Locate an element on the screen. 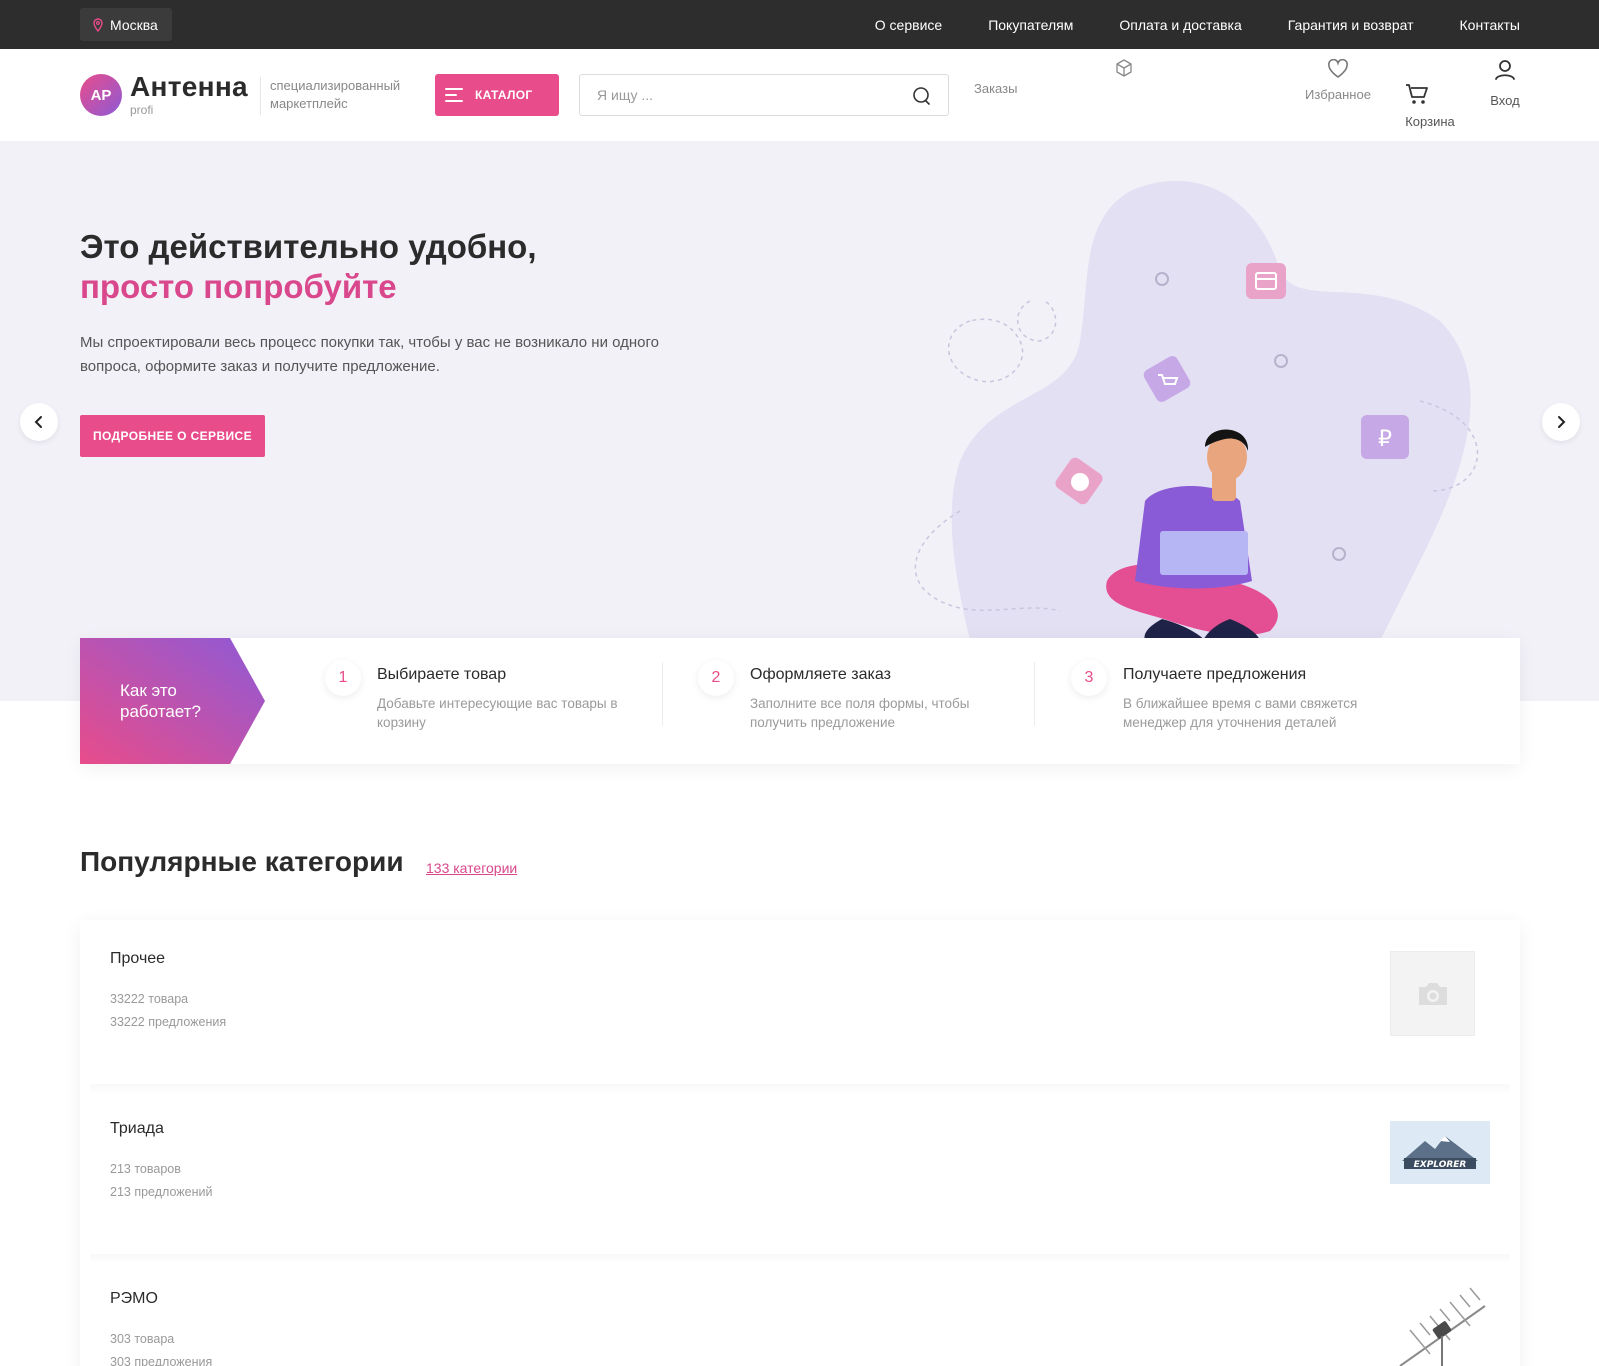 This screenshot has width=1599, height=1366. category-offers-count: 303 предложения is located at coordinates (161, 1360).